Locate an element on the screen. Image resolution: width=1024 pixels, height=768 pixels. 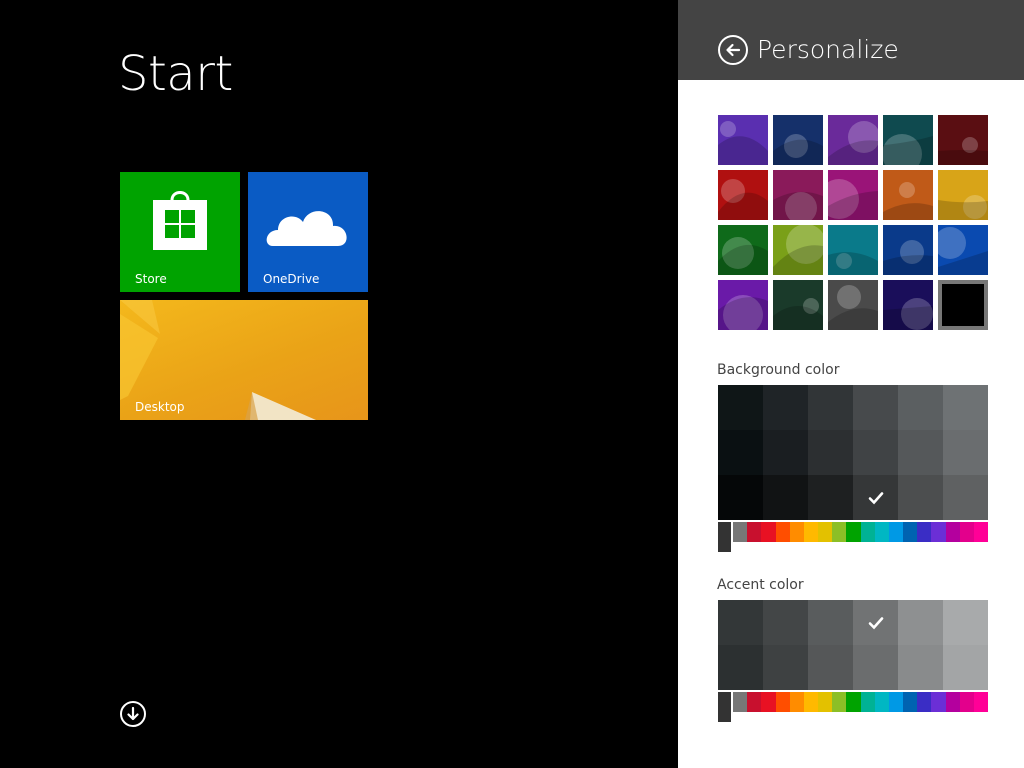
all-apps-button is located at coordinates (133, 714).